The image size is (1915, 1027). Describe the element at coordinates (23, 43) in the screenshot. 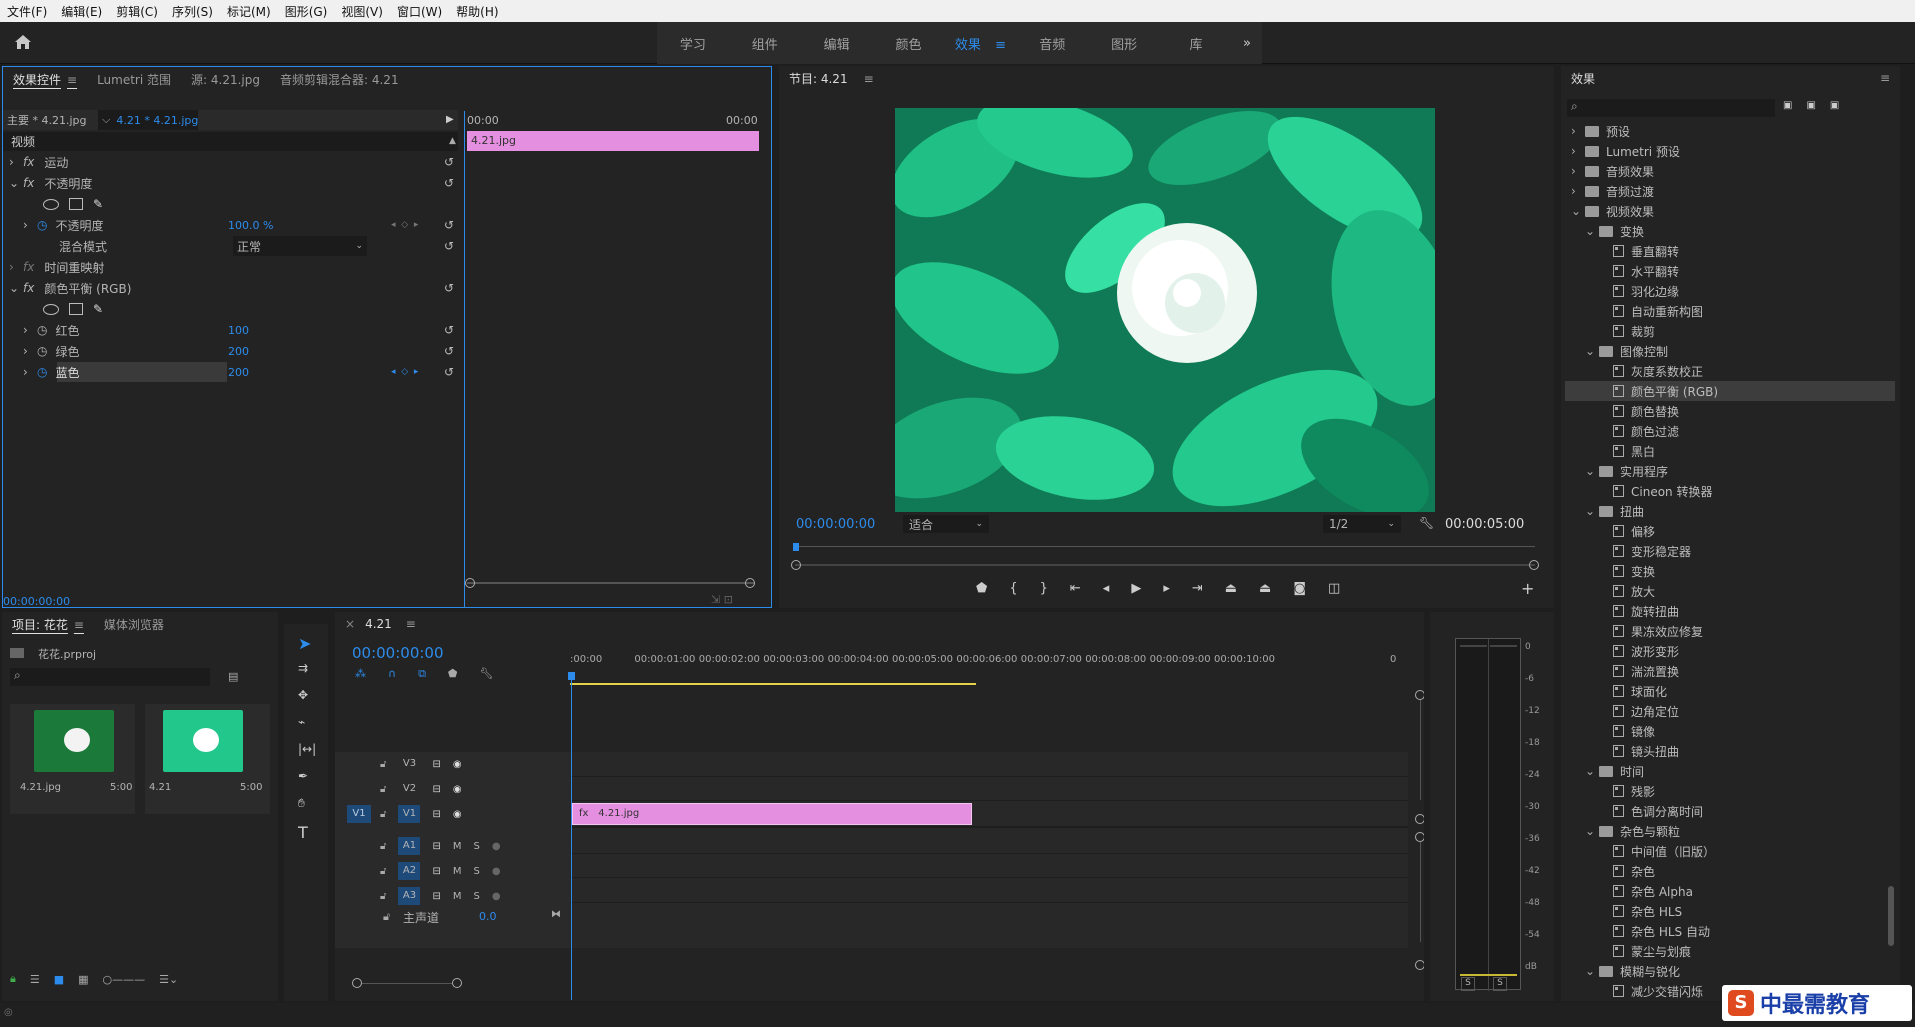

I see `home-icon` at that location.